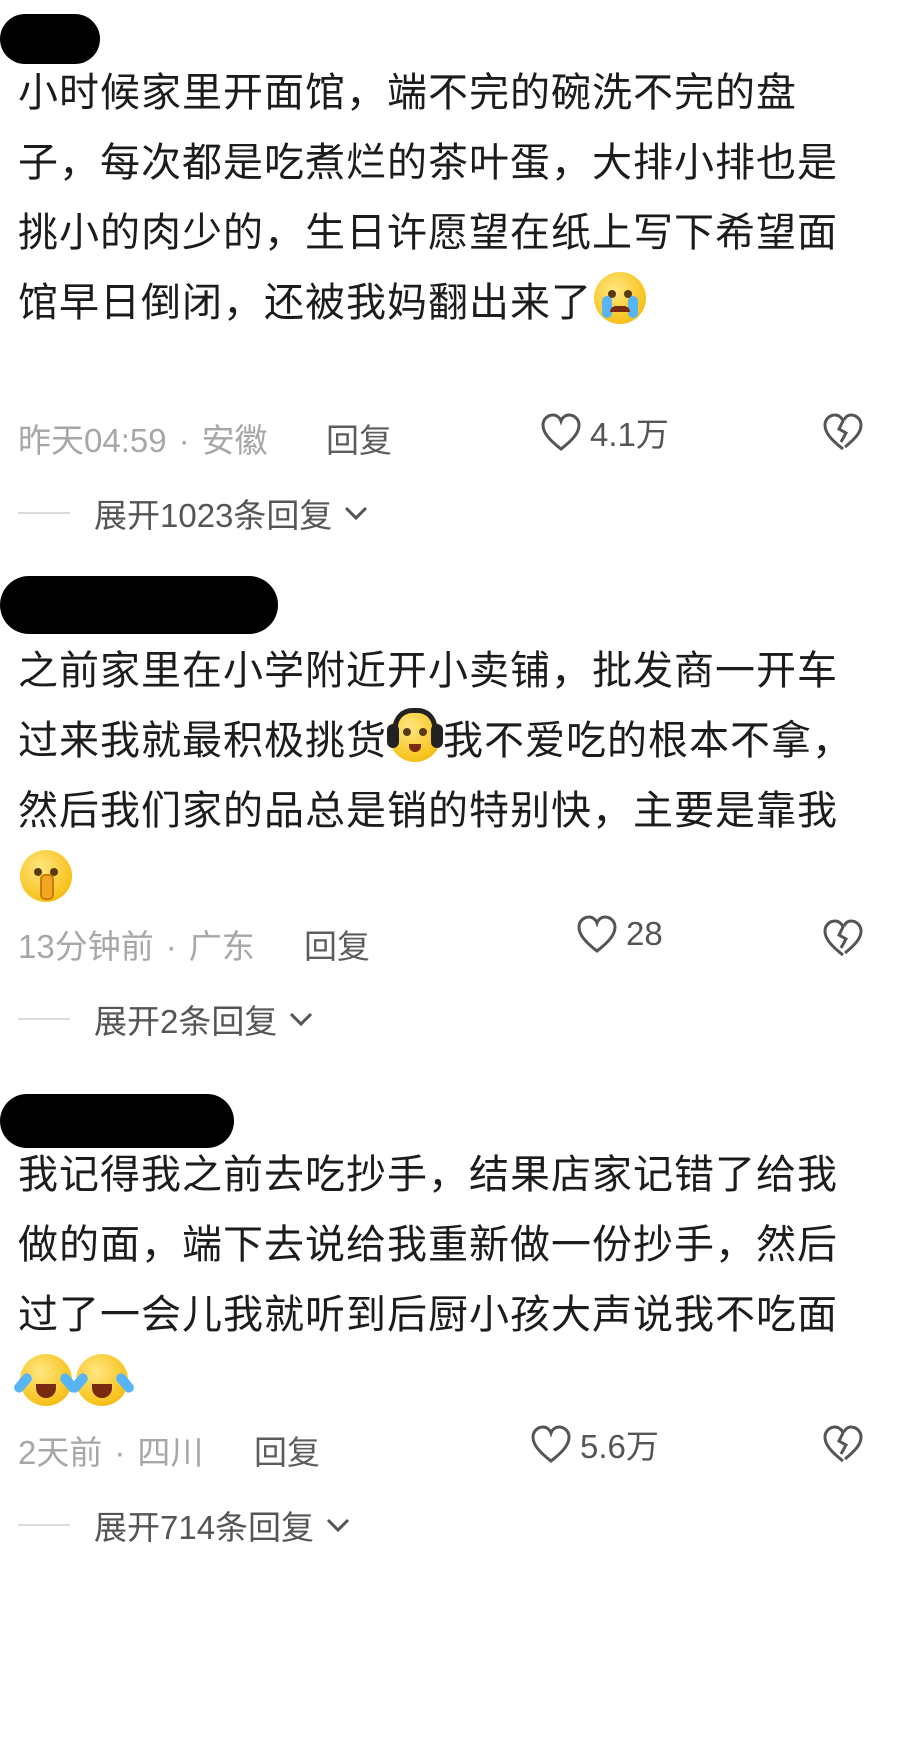 The height and width of the screenshot is (1751, 917). What do you see at coordinates (86, 946) in the screenshot?
I see `timestamp: 13分钟前` at bounding box center [86, 946].